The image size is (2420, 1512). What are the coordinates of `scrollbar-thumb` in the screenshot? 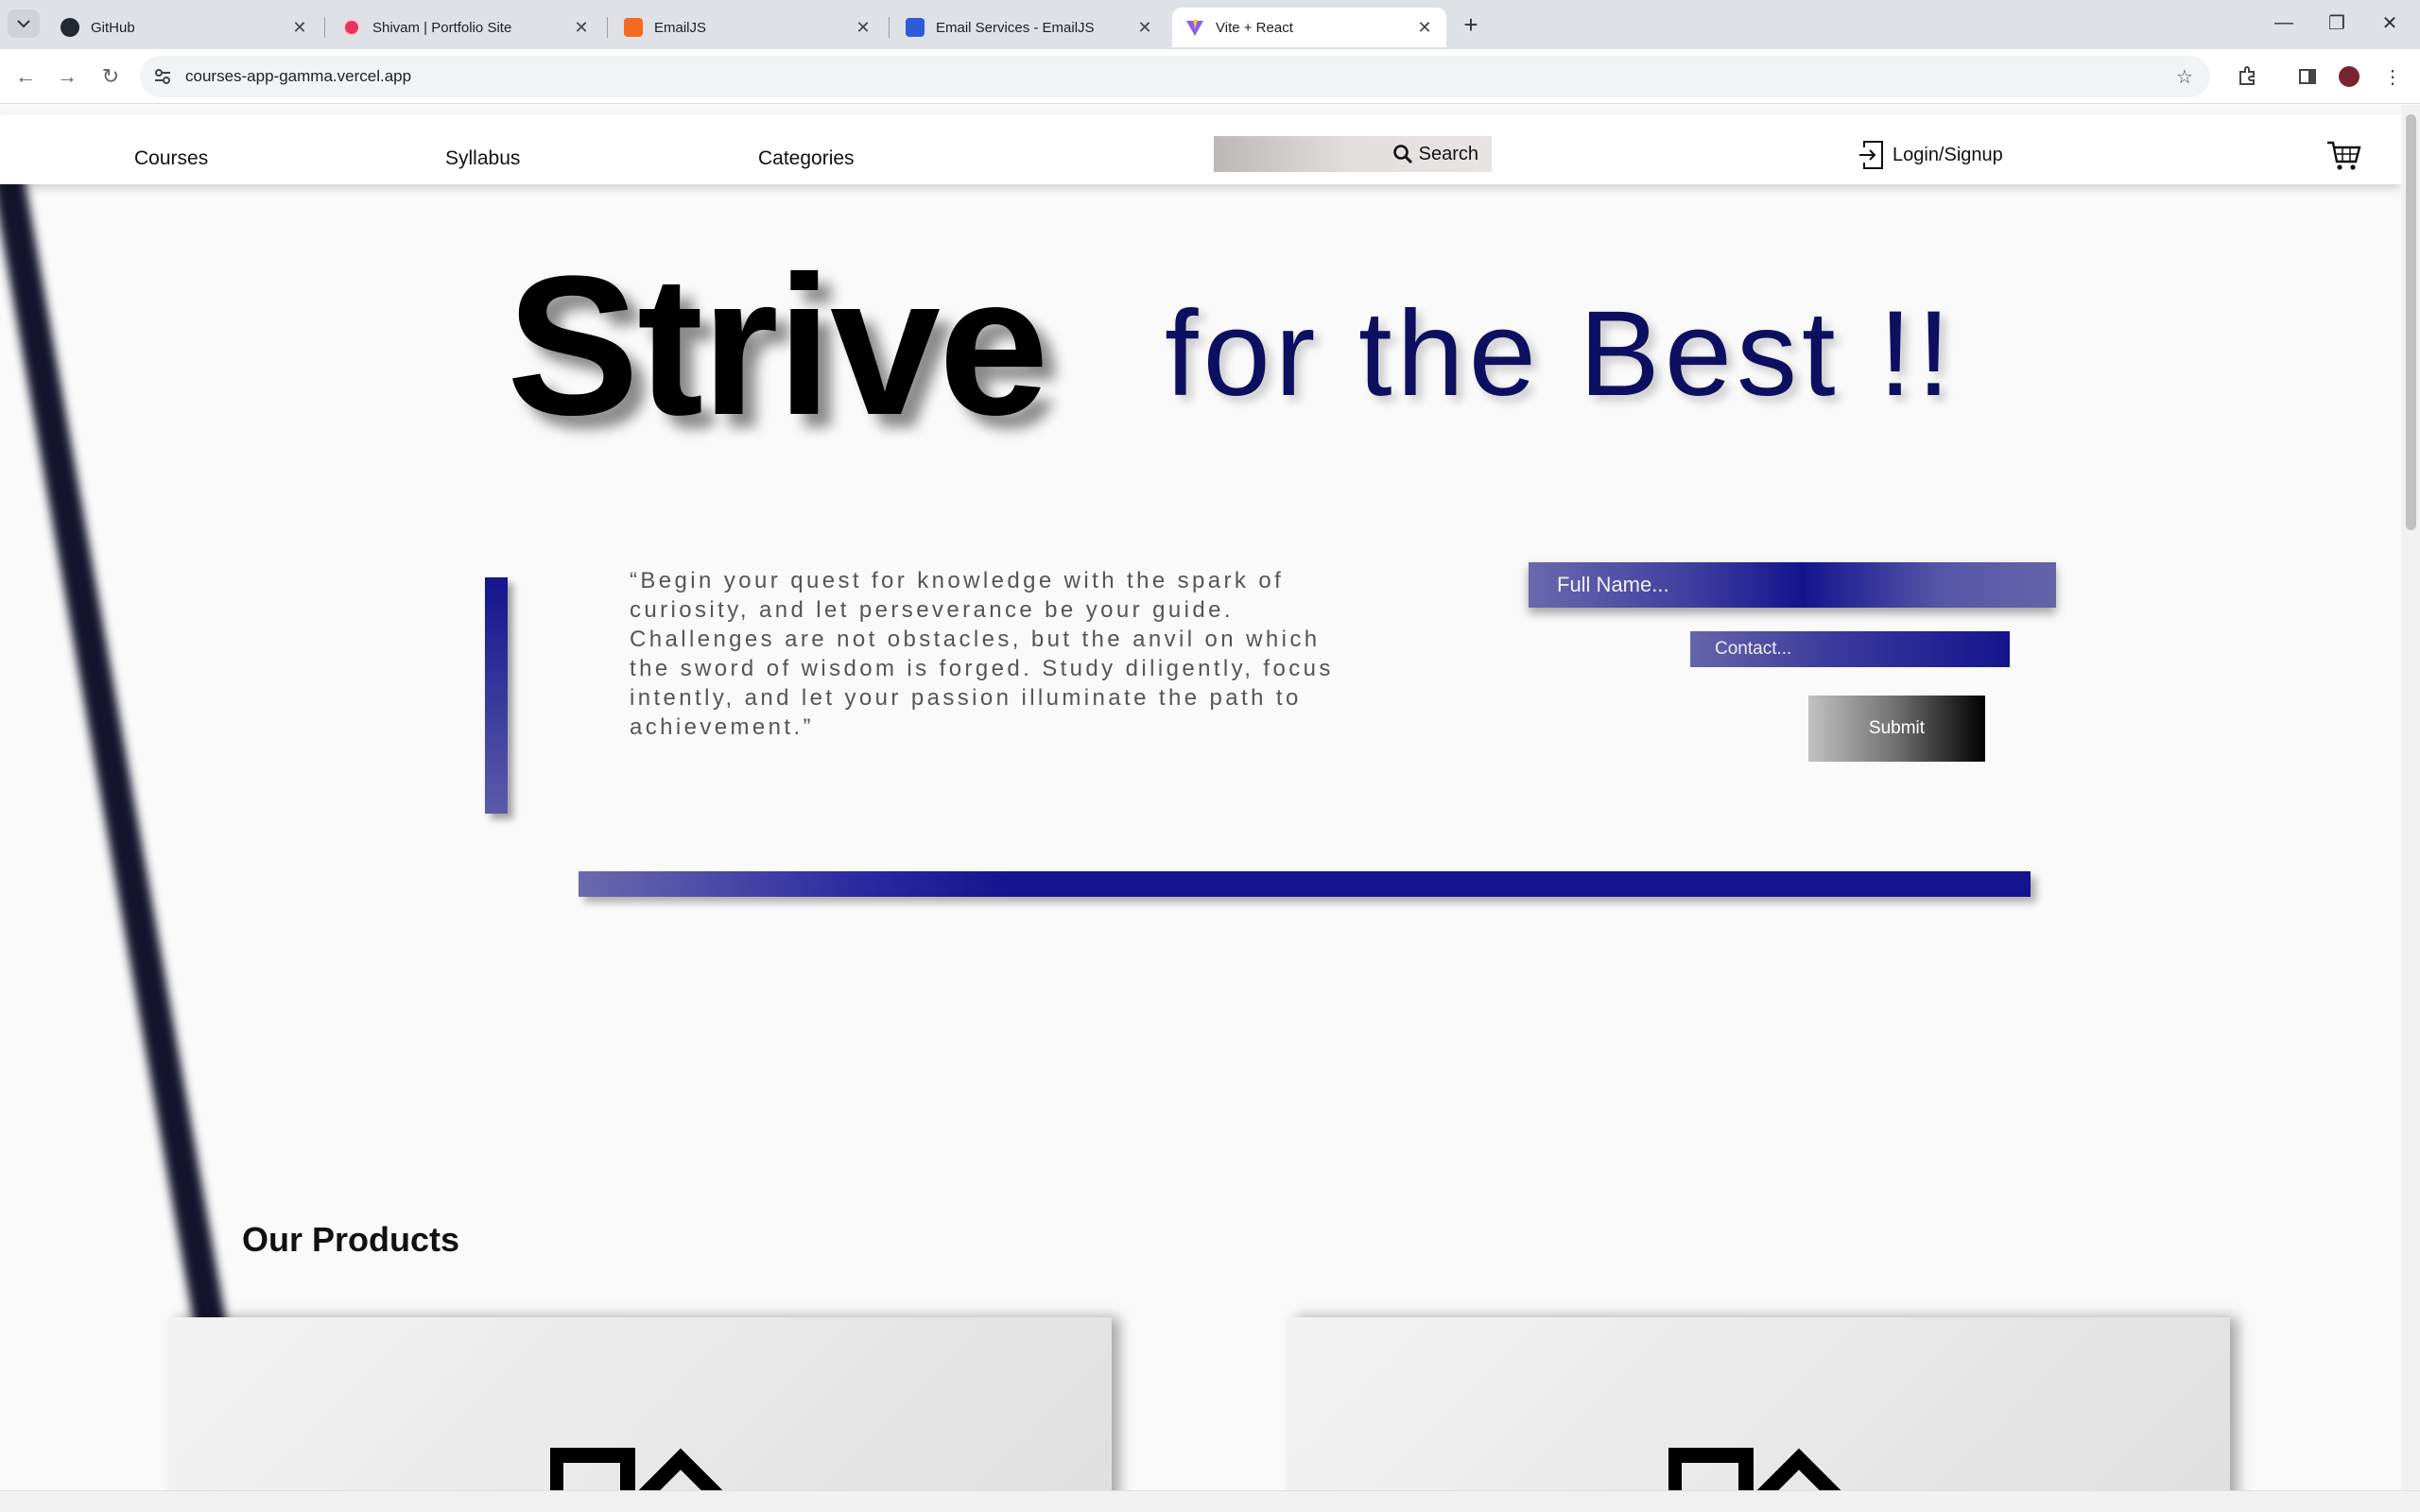 It's located at (2411, 322).